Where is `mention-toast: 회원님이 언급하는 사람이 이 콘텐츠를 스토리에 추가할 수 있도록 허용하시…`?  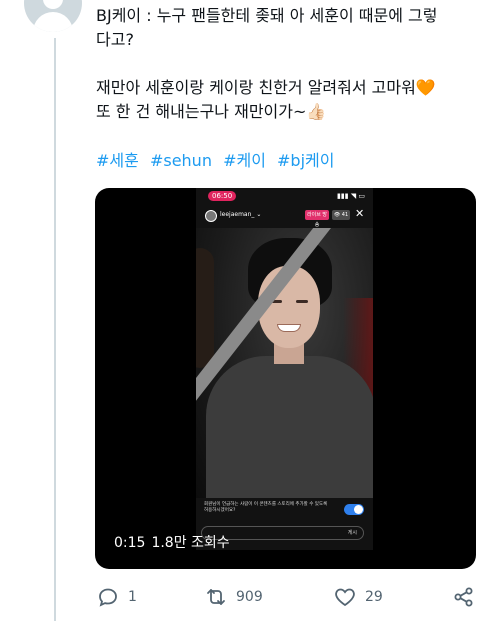
mention-toast: 회원님이 언급하는 사람이 이 콘텐츠를 스토리에 추가할 수 있도록 허용하시… is located at coordinates (284, 511).